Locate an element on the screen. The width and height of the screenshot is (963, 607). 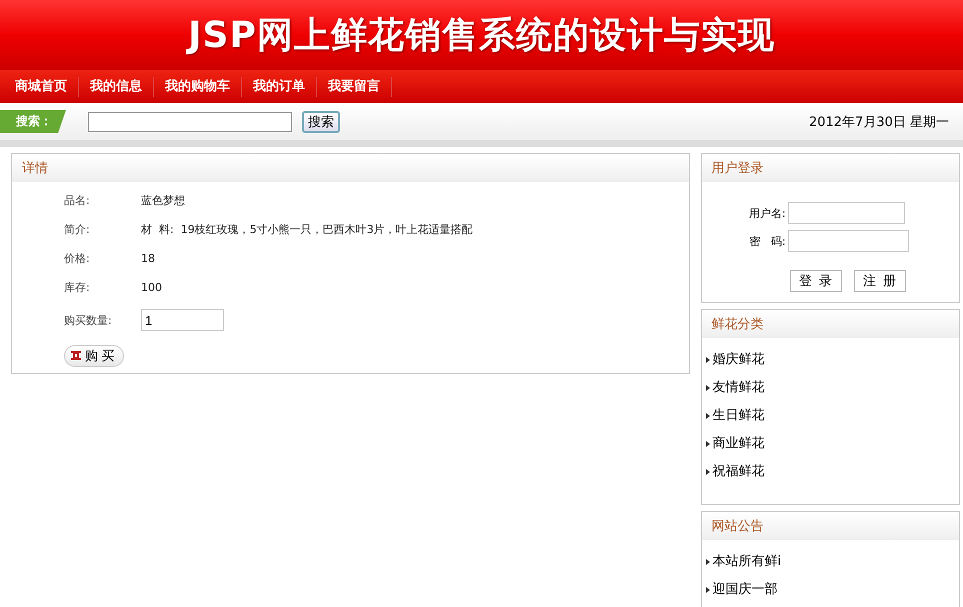
nav-link: 我的信息 is located at coordinates (116, 86).